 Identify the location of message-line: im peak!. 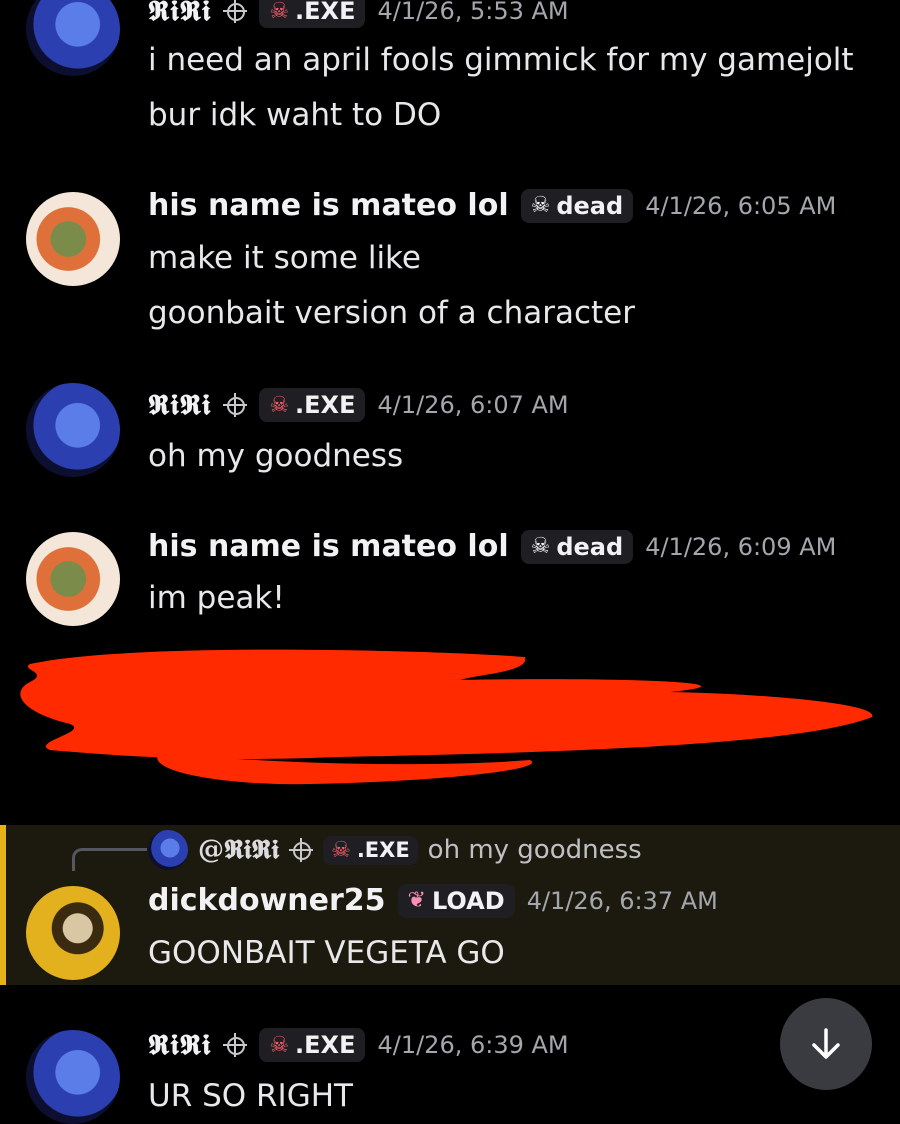
(216, 598).